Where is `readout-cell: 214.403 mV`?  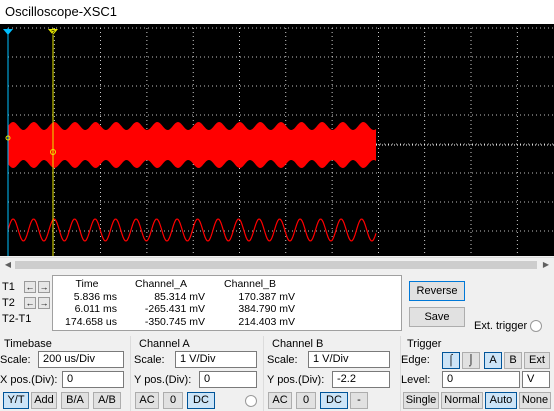
readout-cell: 214.403 mV is located at coordinates (266, 321).